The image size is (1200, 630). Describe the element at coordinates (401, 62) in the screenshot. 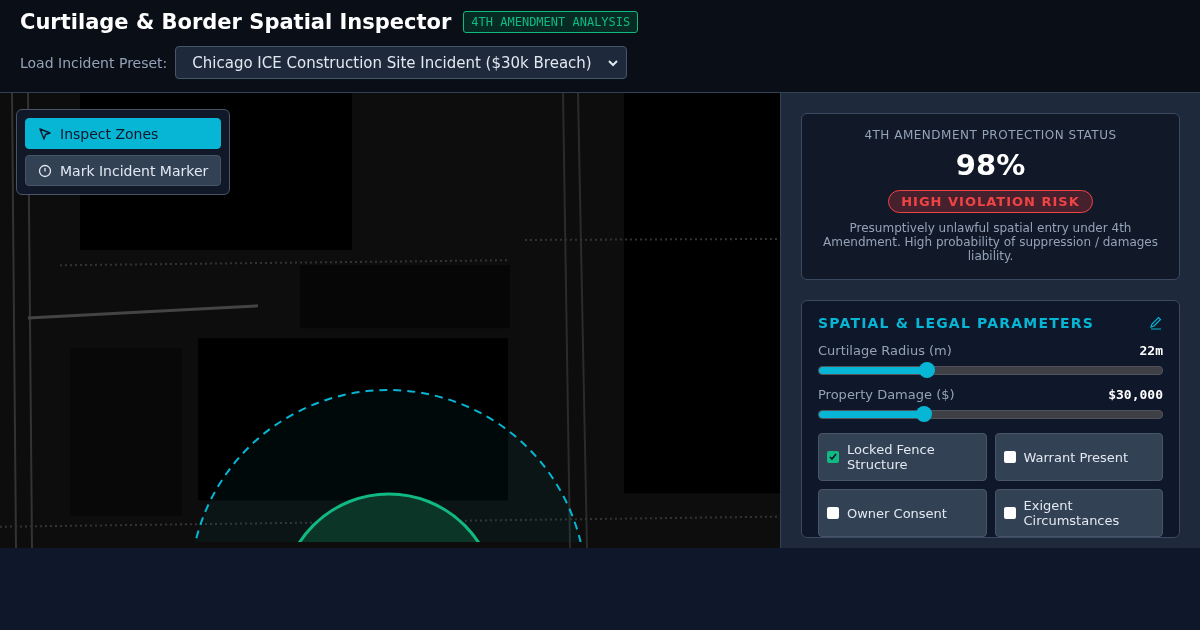

I see `preset-dropdown: Chicago ICE Construction Site Incident ($30k Breach)` at that location.